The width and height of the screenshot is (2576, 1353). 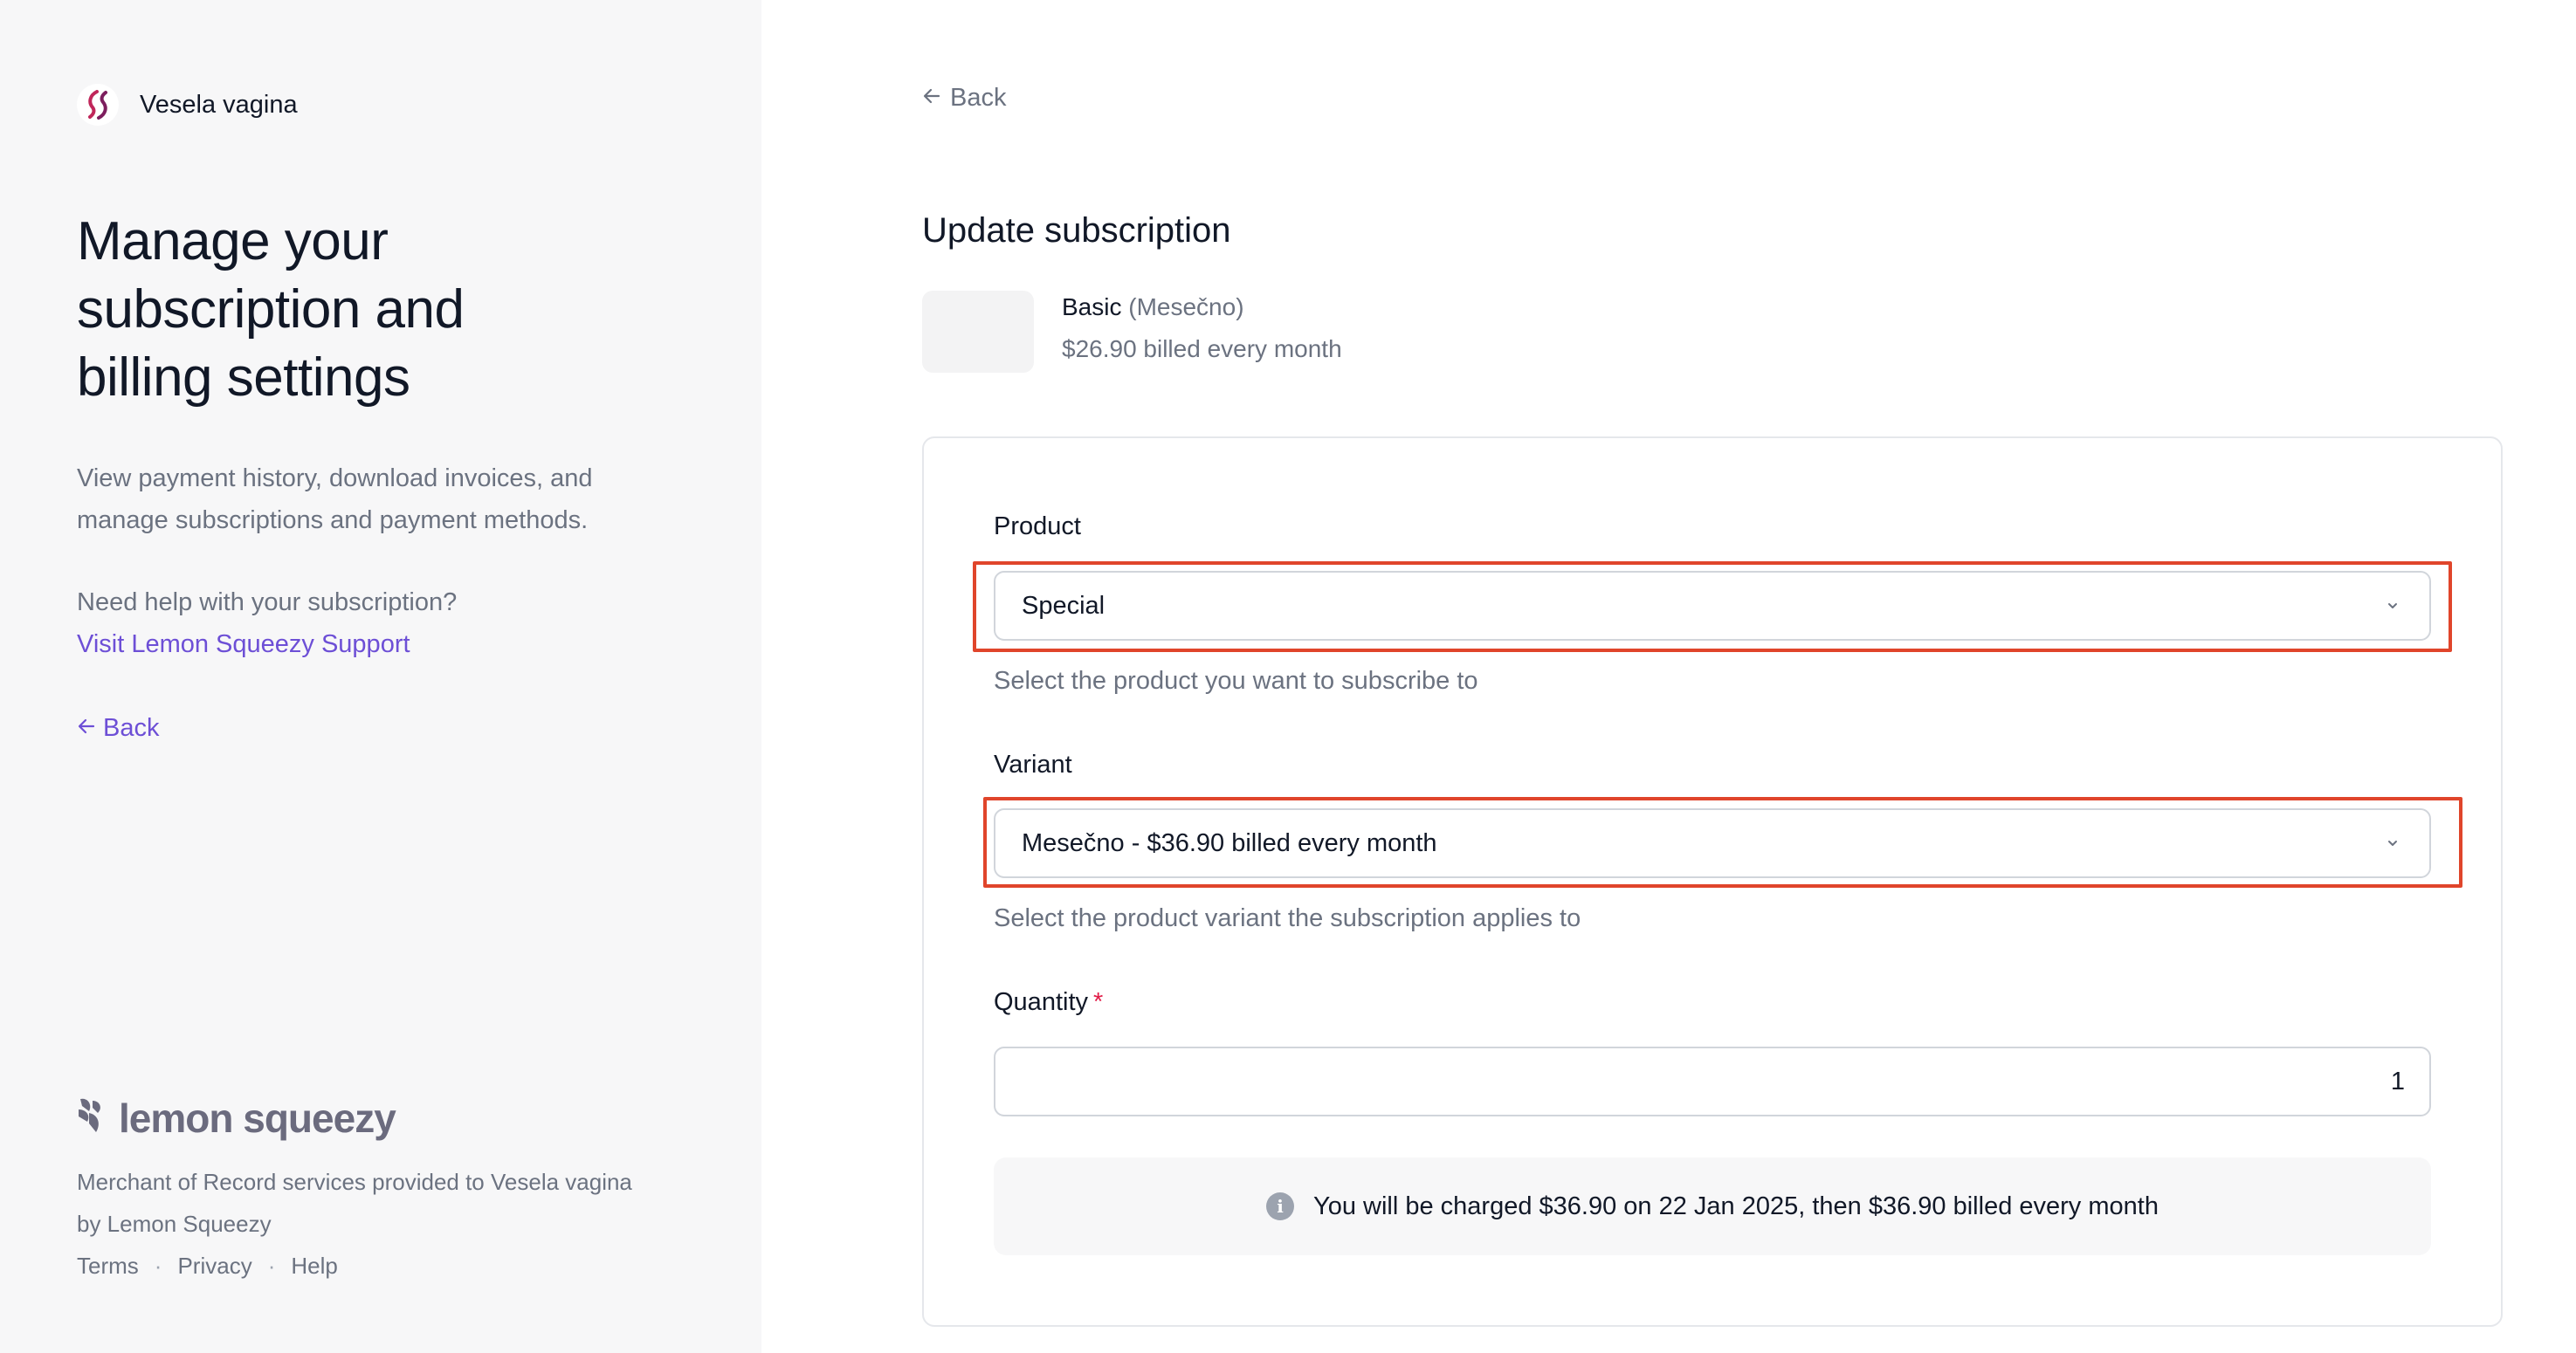 I want to click on lemon-squeezy-brand: lemon squeezy, so click(x=235, y=1118).